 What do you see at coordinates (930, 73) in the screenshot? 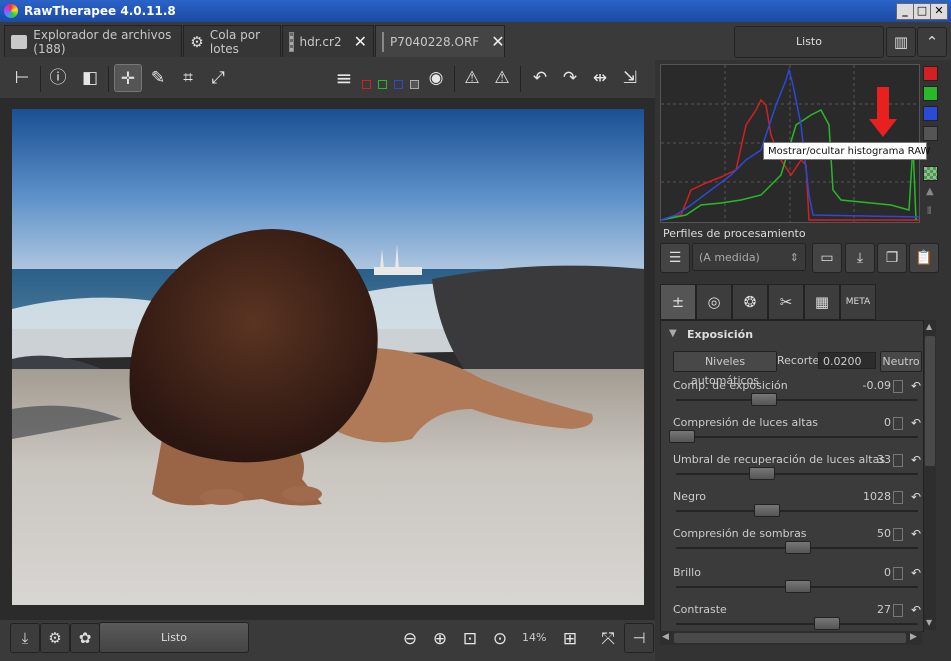
I see `histogram-red-toggle` at bounding box center [930, 73].